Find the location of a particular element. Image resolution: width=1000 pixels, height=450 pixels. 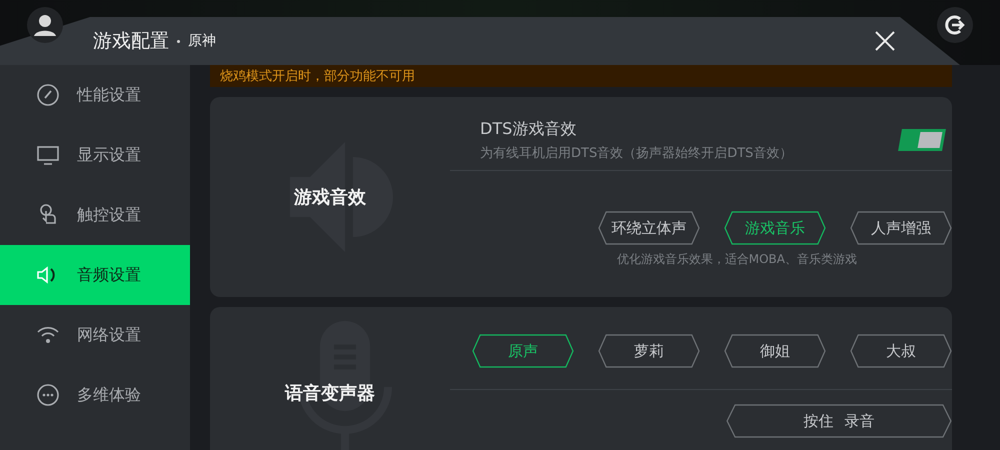

setting-title: DTS游戏音效 is located at coordinates (529, 129).